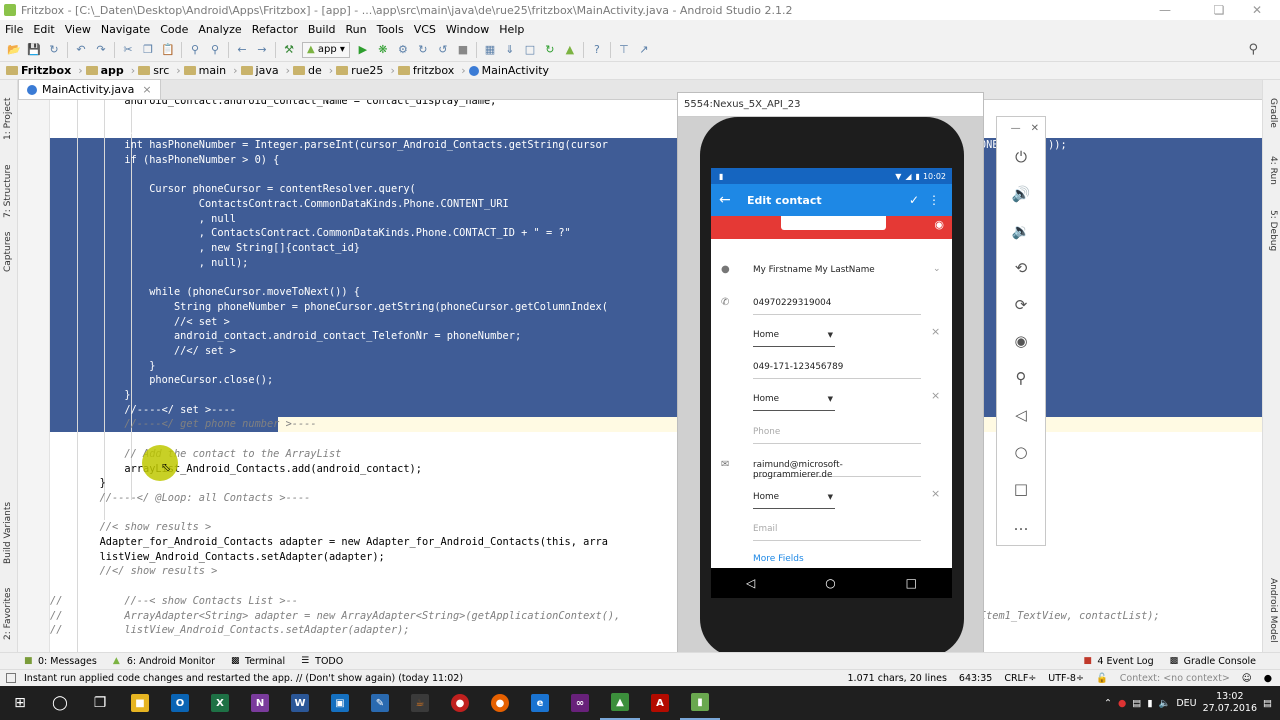  I want to click on status-line-separator: CRLF÷, so click(1020, 678).